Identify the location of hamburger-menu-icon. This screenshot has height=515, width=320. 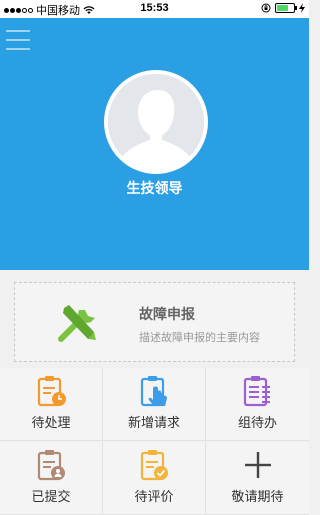
(19, 41).